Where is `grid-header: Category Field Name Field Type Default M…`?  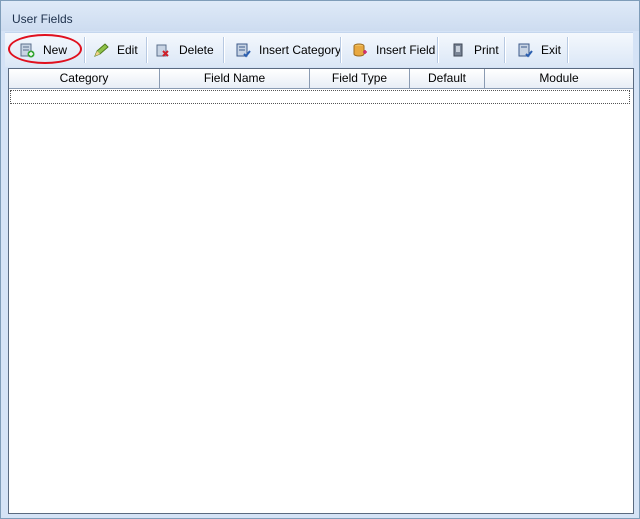
grid-header: Category Field Name Field Type Default M… is located at coordinates (321, 79).